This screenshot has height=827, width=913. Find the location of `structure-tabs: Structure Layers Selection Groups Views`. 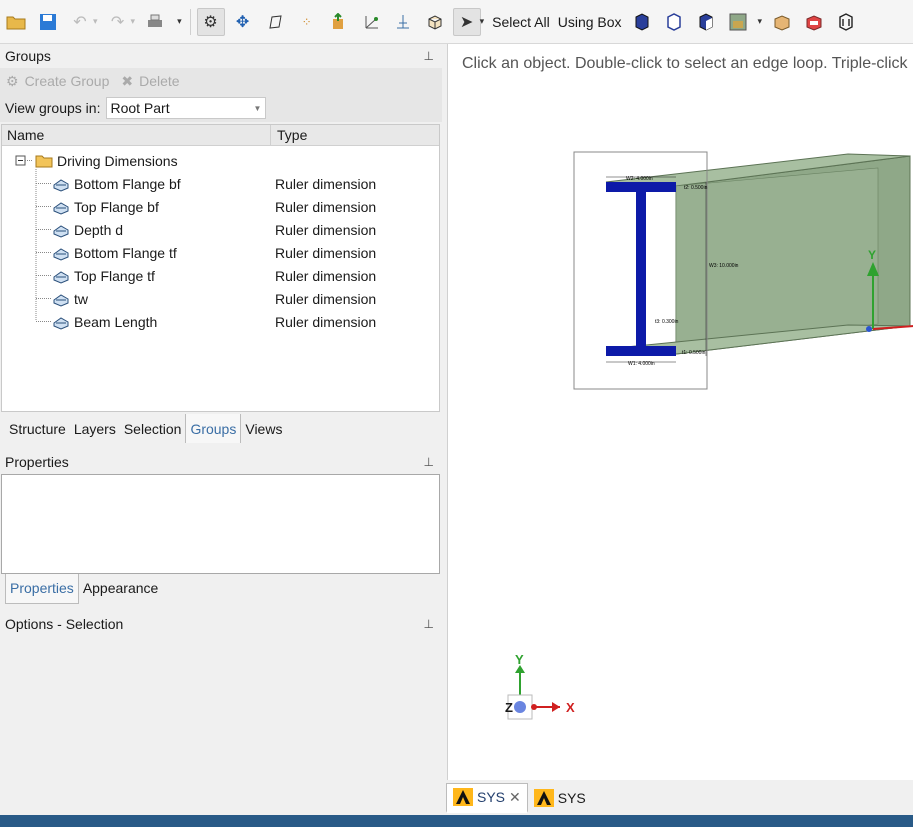

structure-tabs: Structure Layers Selection Groups Views is located at coordinates (143, 427).